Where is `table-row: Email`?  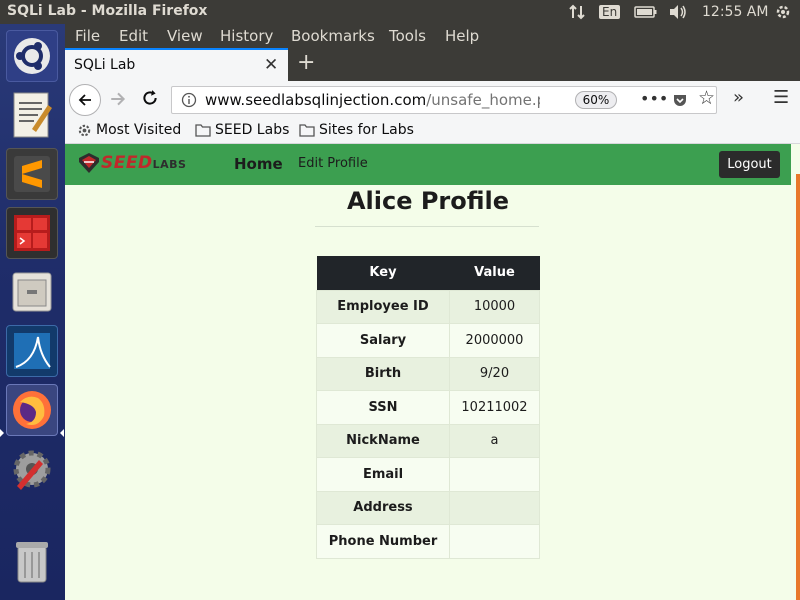 table-row: Email is located at coordinates (428, 474).